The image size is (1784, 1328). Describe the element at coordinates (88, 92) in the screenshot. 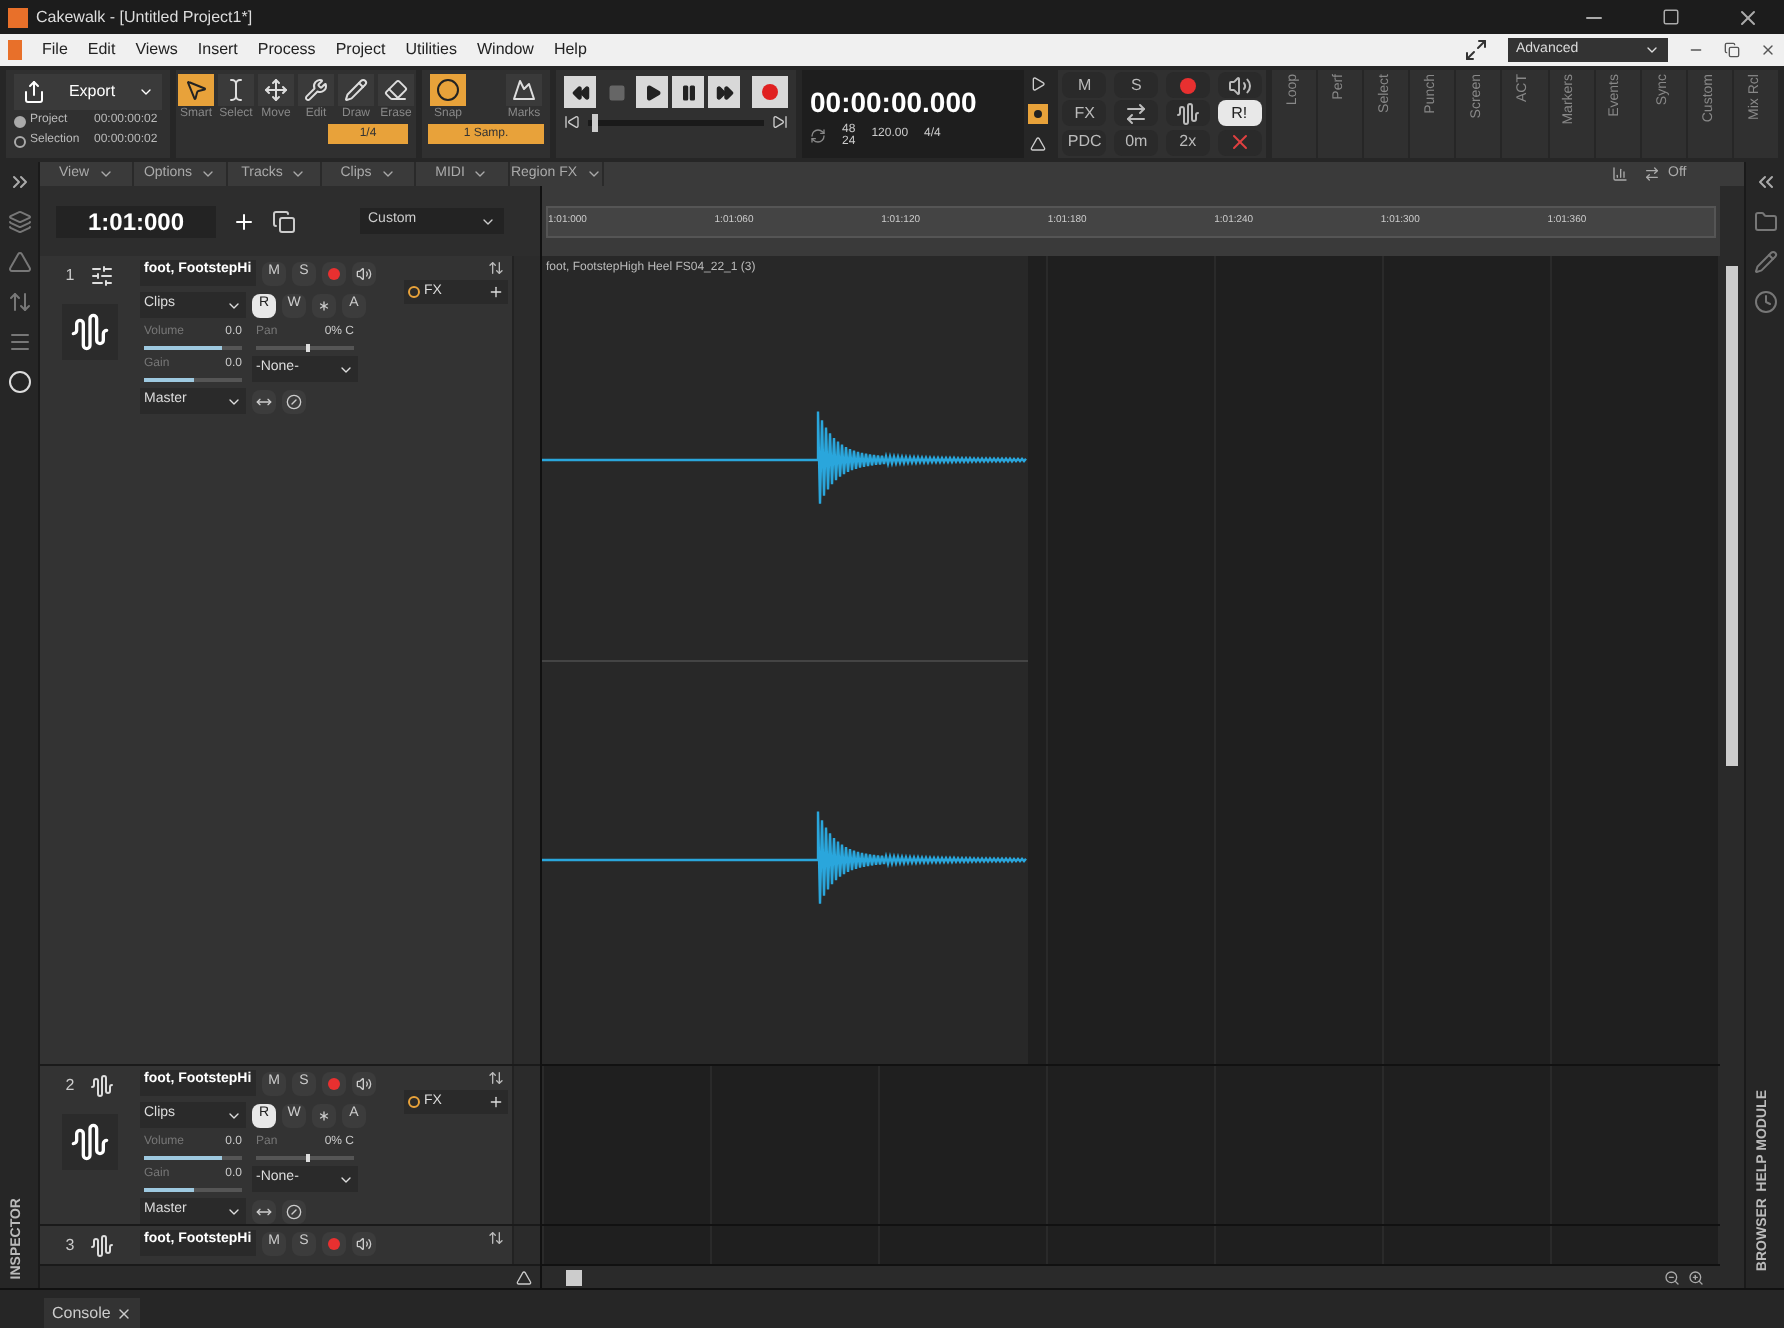

I see `export-button: Export` at that location.